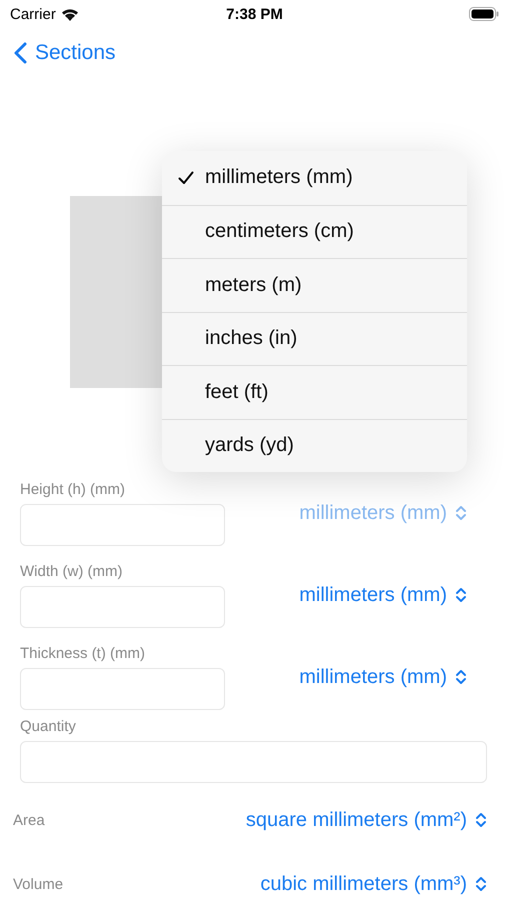 The height and width of the screenshot is (900, 507). I want to click on menu-item: yards (yd), so click(314, 445).